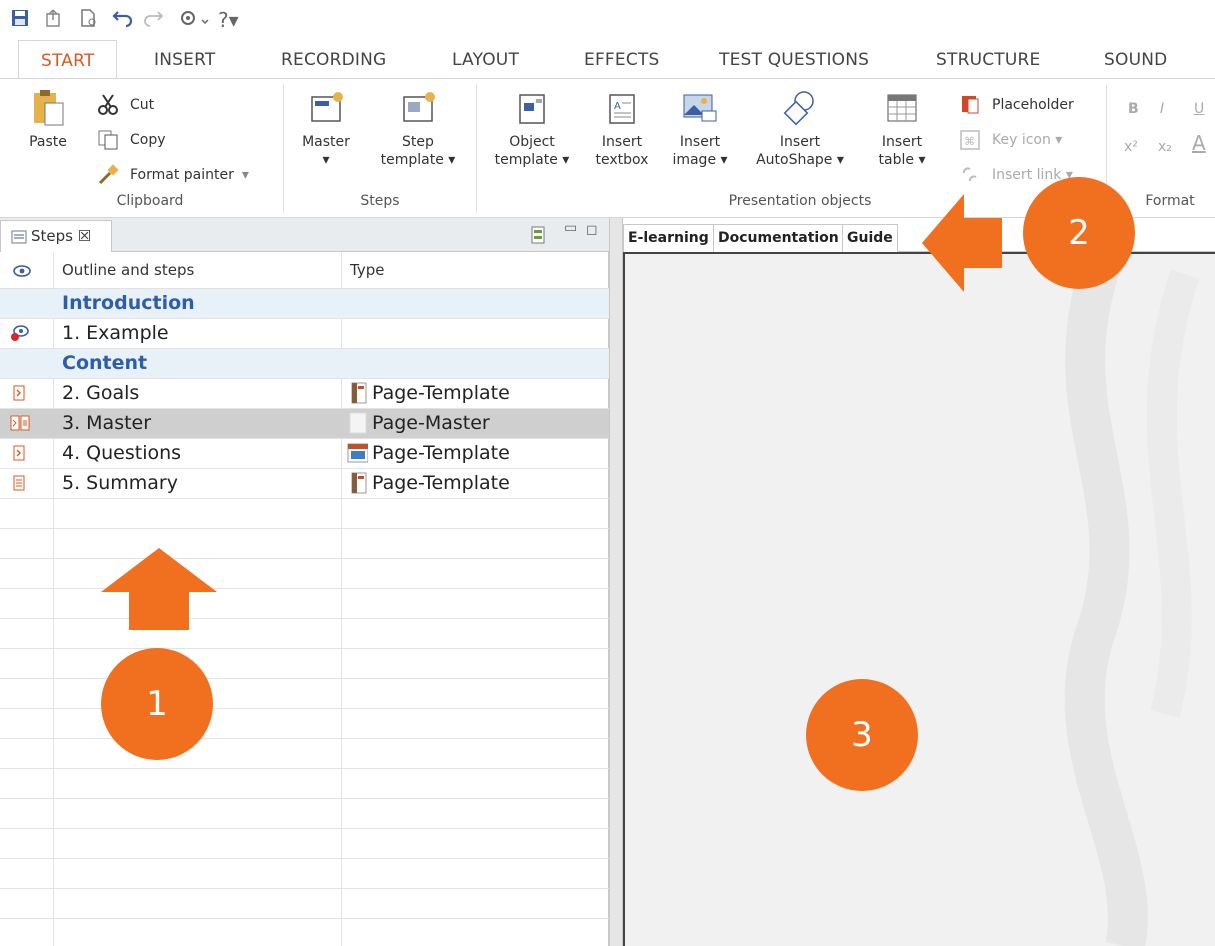 The width and height of the screenshot is (1215, 946). Describe the element at coordinates (700, 129) in the screenshot. I see `insert-image-button: Insert image ▾` at that location.